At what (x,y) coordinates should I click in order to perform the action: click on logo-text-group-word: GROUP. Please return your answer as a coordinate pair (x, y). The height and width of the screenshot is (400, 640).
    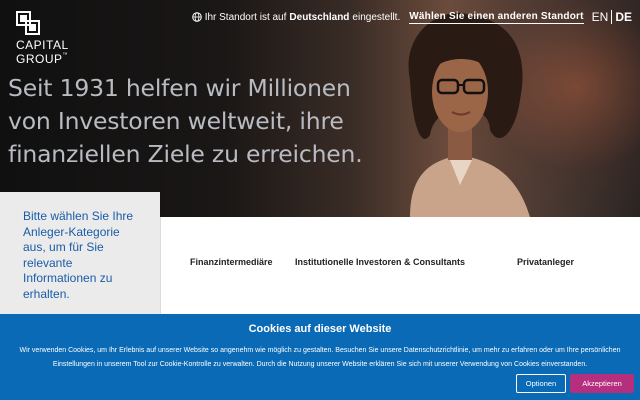
    Looking at the image, I should click on (39, 59).